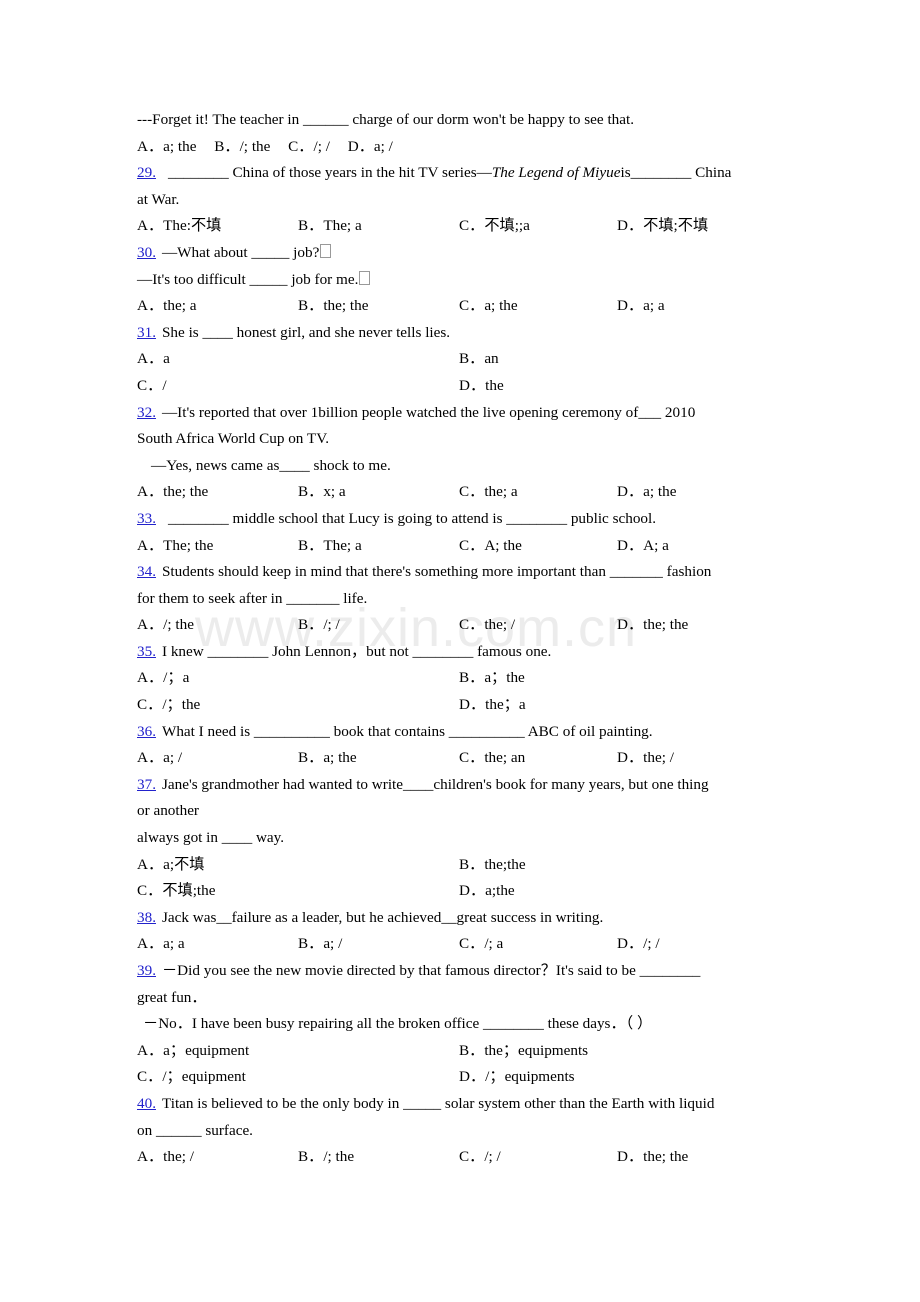 This screenshot has width=920, height=1302. What do you see at coordinates (153, 359) in the screenshot?
I see `option-a: A．a` at bounding box center [153, 359].